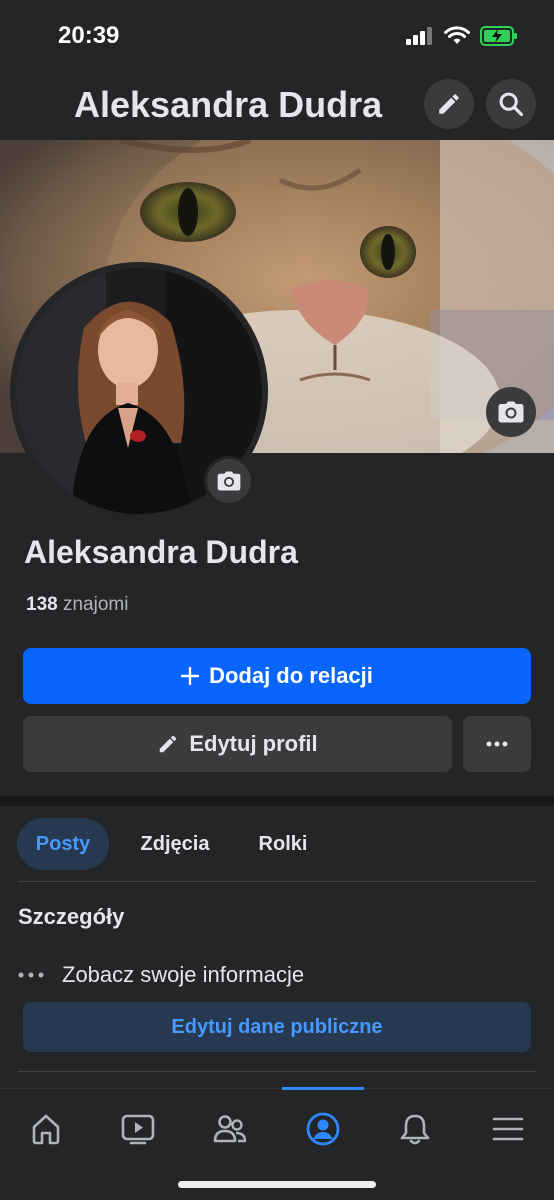  I want to click on friends-count: 138 znajomi, so click(77, 605).